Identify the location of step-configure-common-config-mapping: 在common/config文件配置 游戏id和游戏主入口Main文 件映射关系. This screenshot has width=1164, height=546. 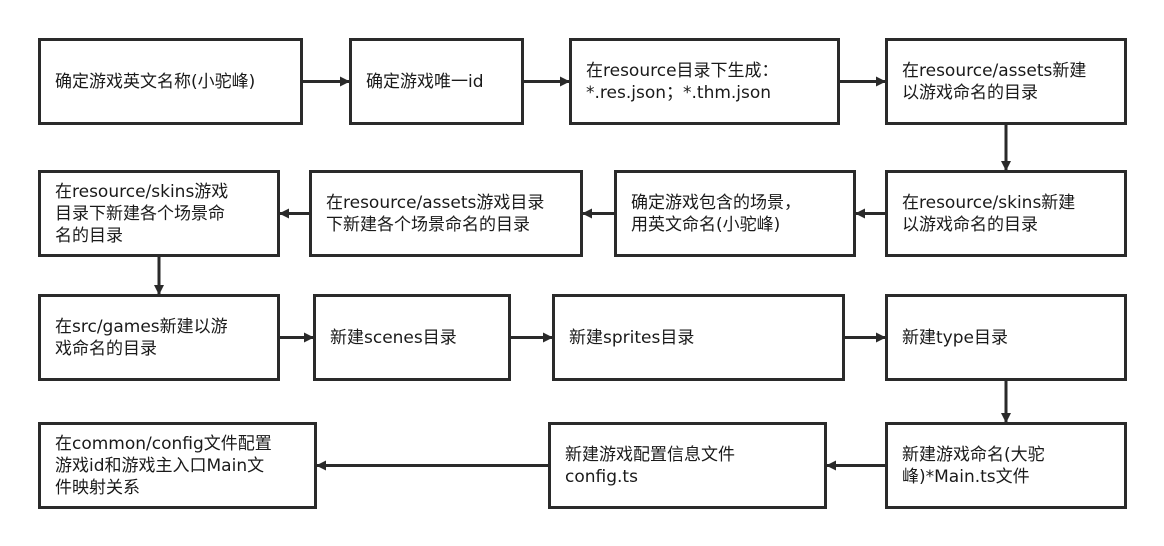
(177, 465).